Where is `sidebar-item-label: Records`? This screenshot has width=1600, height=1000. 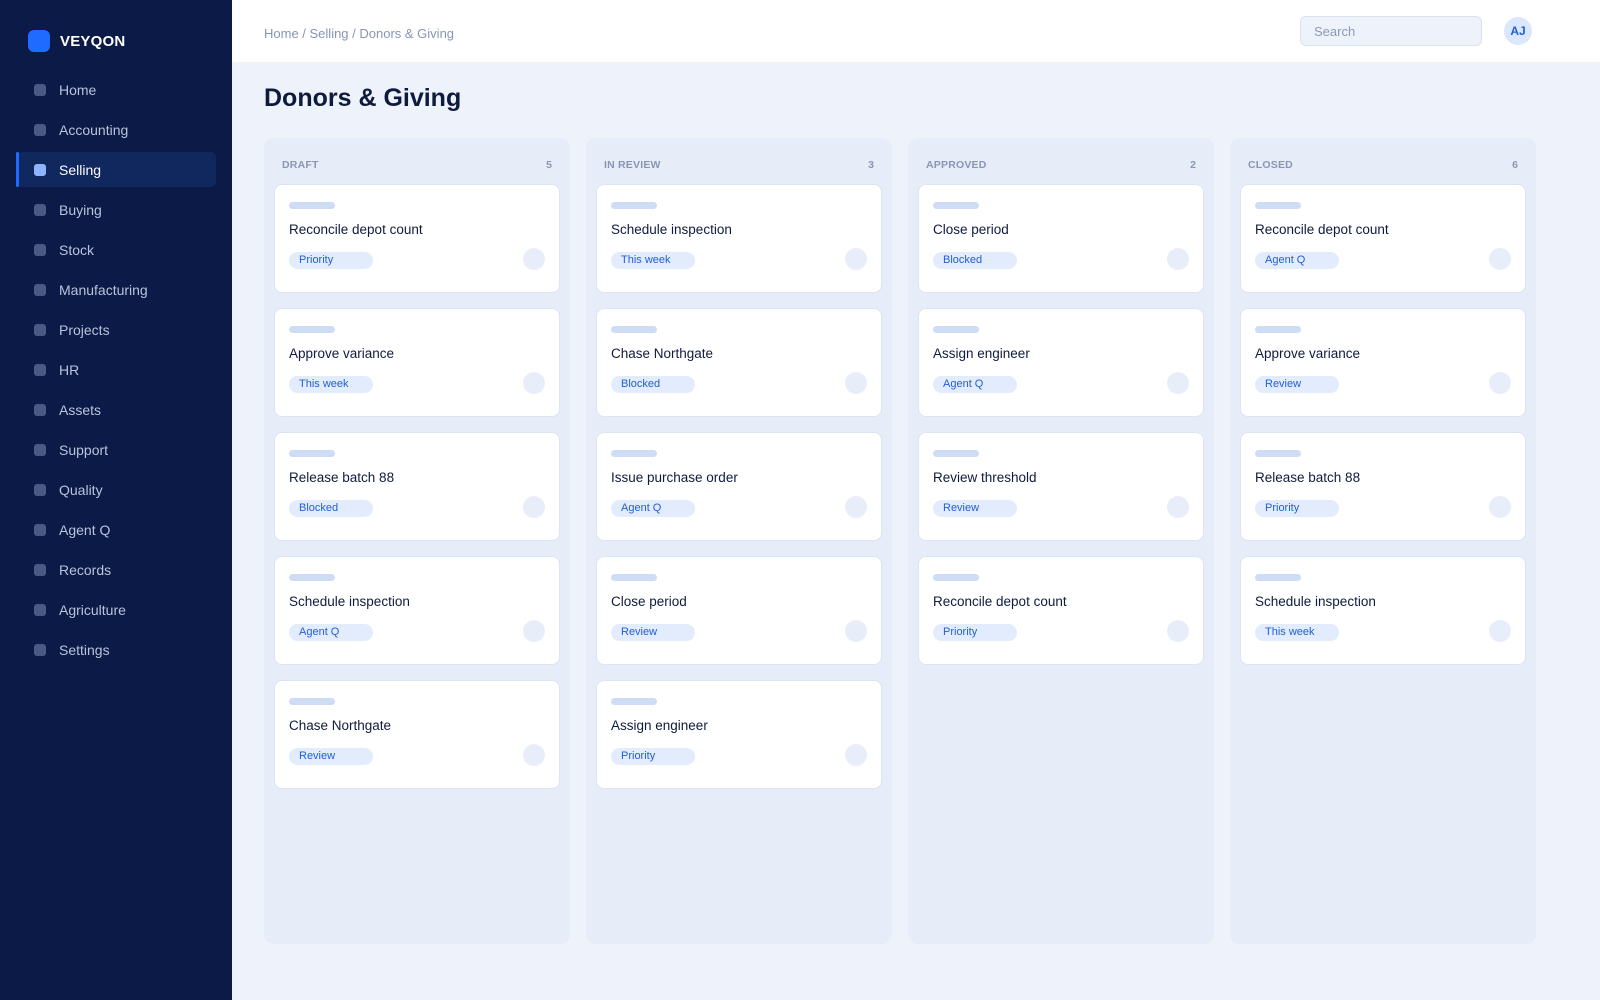 sidebar-item-label: Records is located at coordinates (85, 569).